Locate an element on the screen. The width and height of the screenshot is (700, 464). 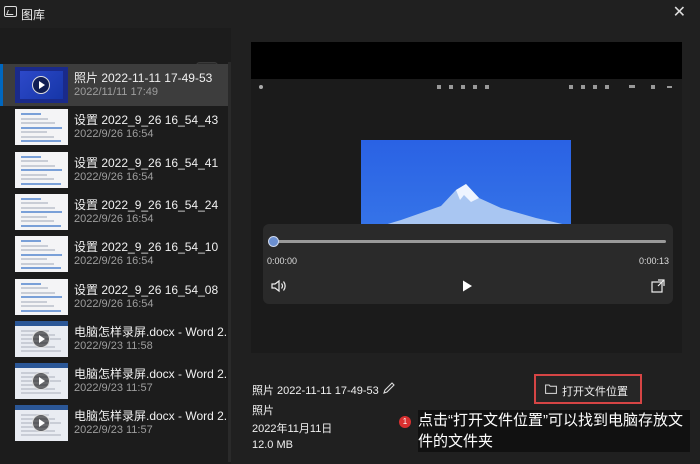
seek-bar is located at coordinates (469, 241).